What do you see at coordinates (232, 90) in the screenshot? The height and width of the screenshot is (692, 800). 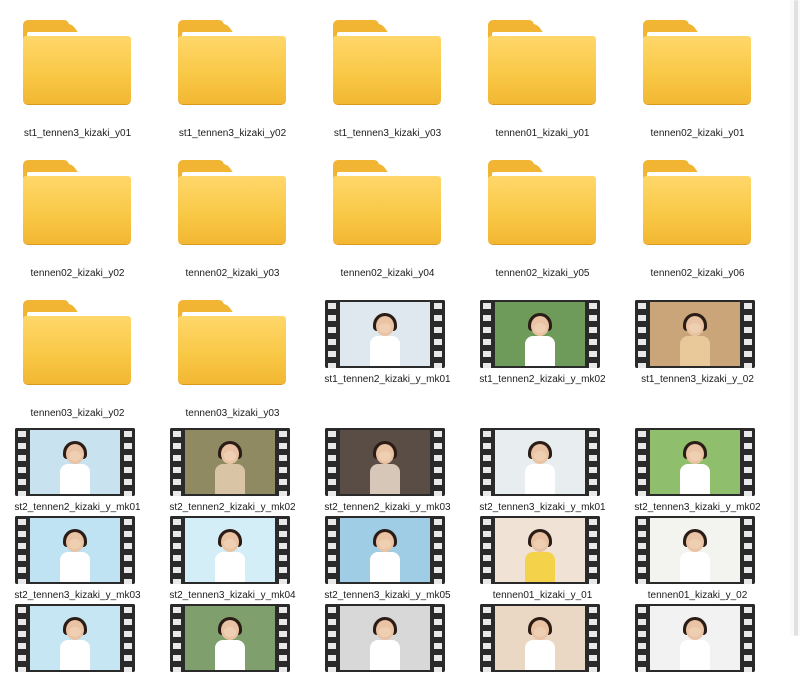 I see `folder-item: st1_tennen3_kizaki_y02` at bounding box center [232, 90].